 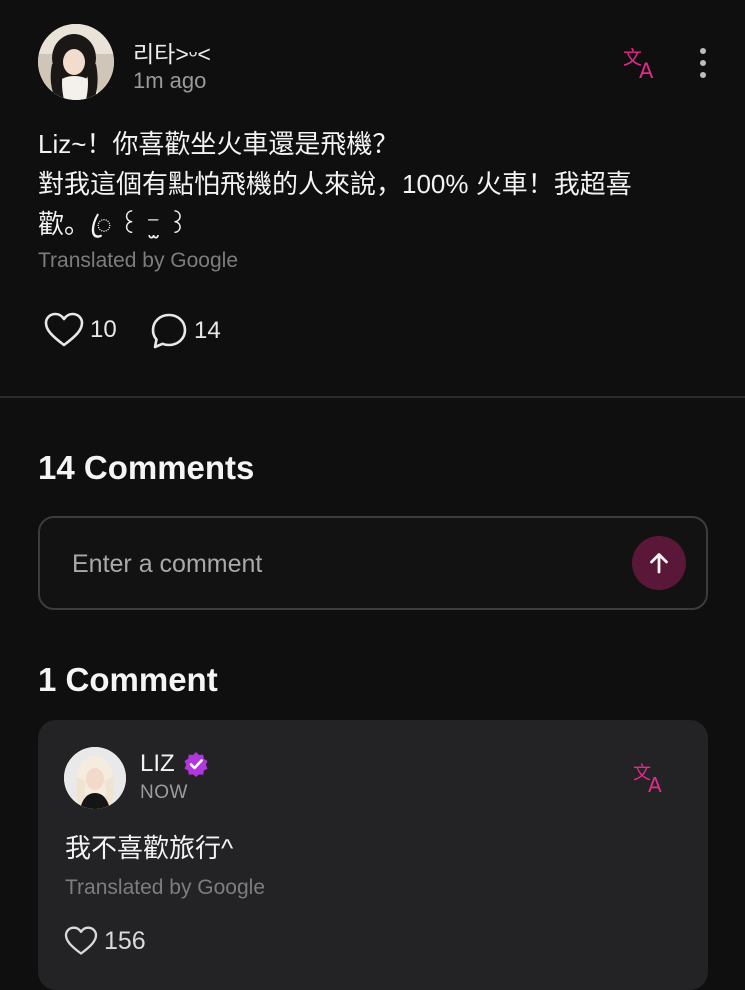 I want to click on author-avatar, so click(x=76, y=62).